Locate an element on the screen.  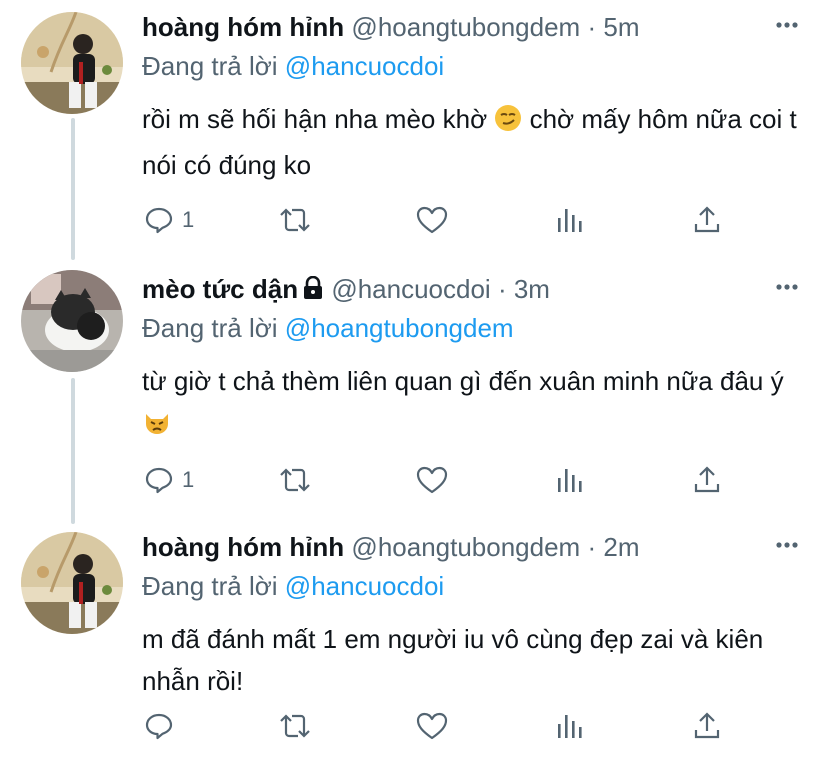
timestamp: 3m is located at coordinates (532, 289).